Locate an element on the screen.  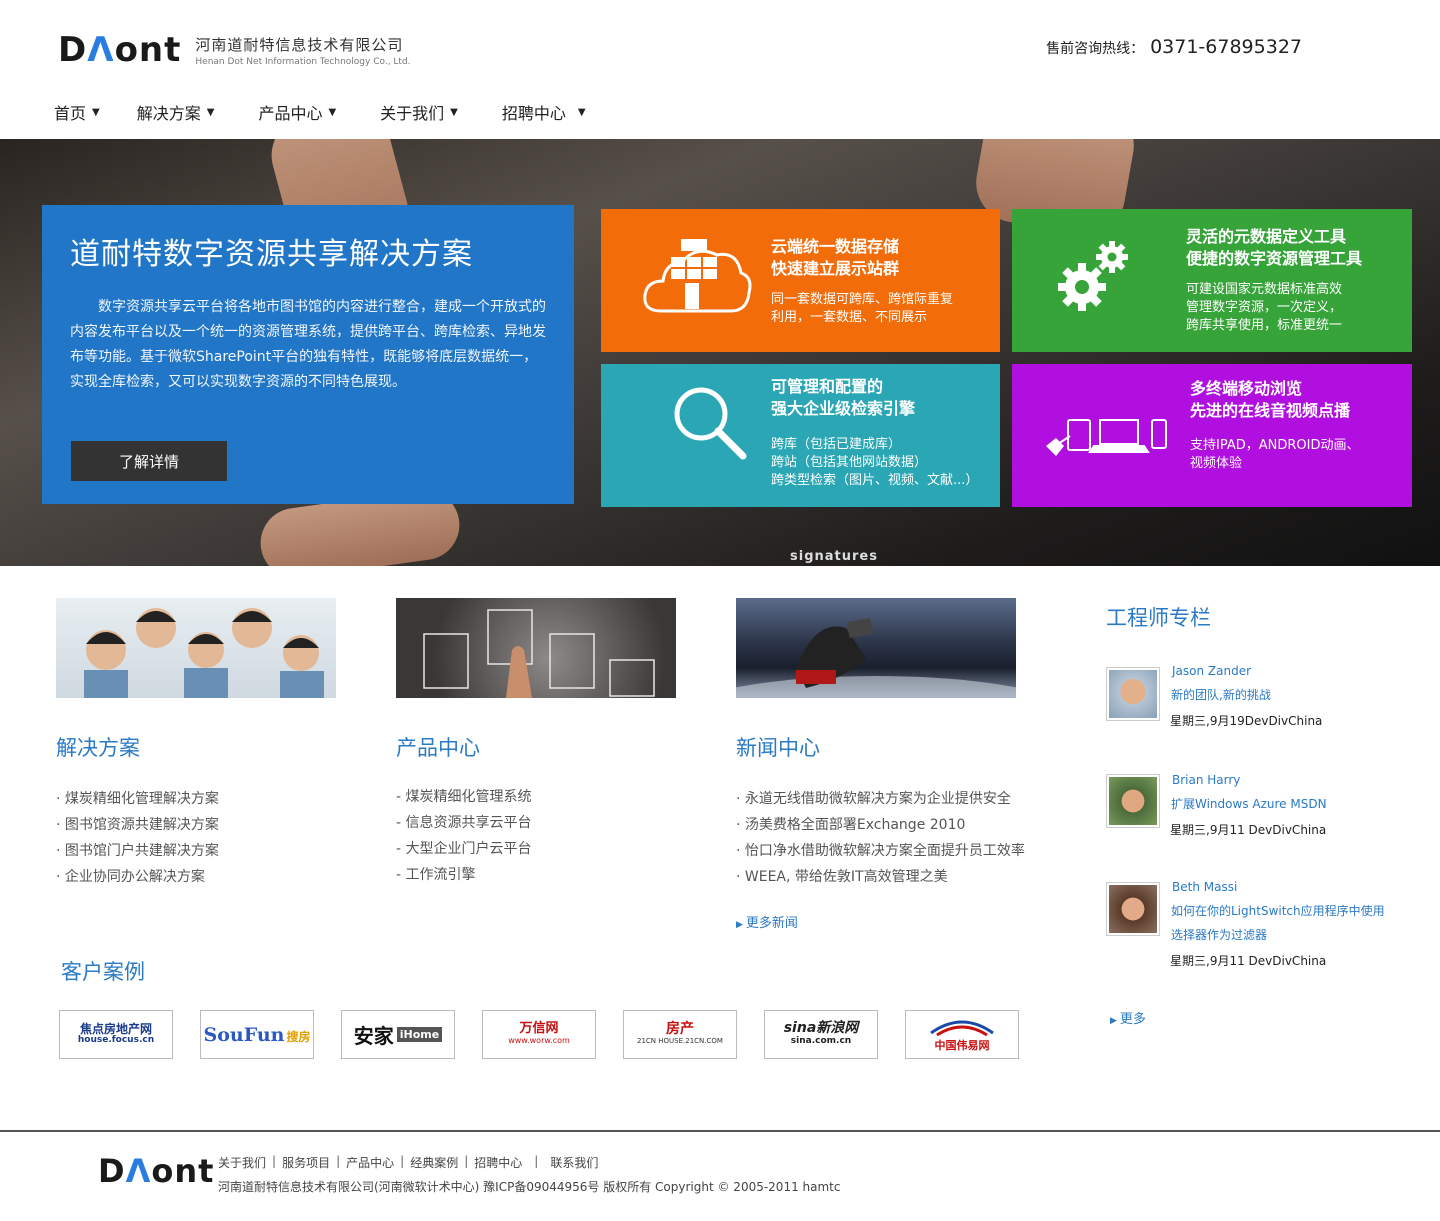
hotline-label: 售前咨询热线： is located at coordinates (1095, 49).